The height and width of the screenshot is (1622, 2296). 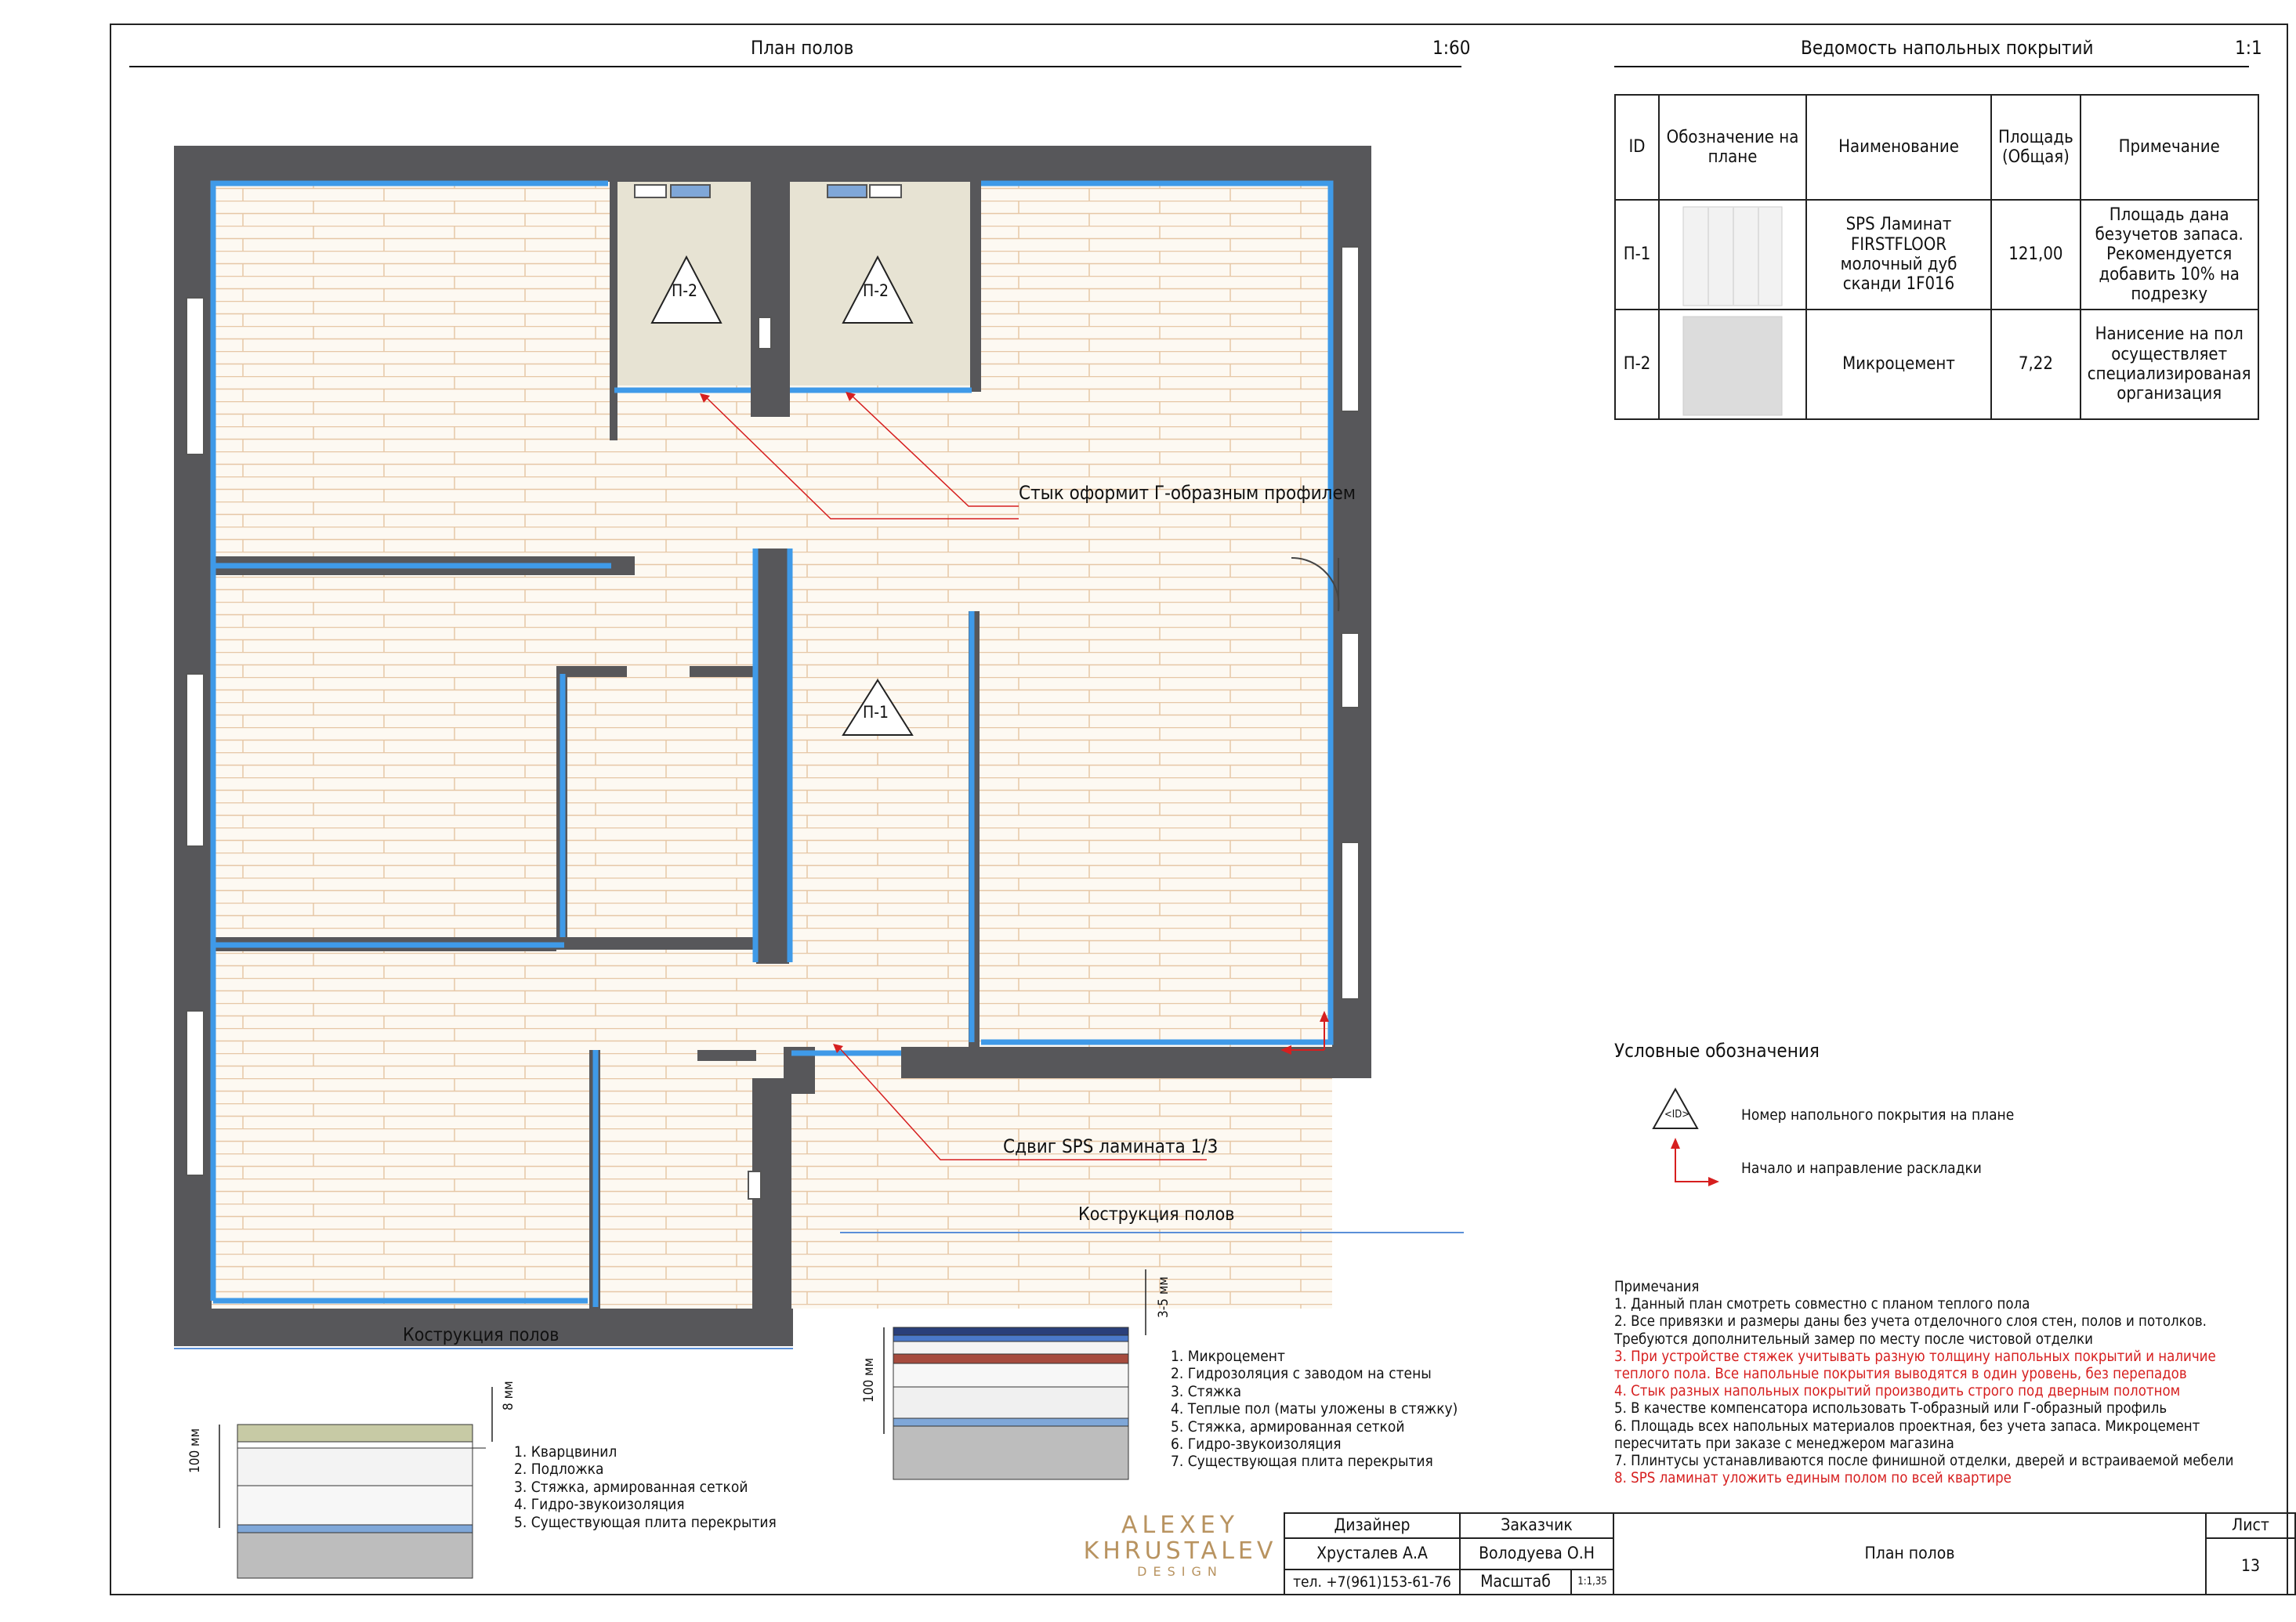 What do you see at coordinates (1372, 1553) in the screenshot?
I see `designer-name: Хрусталев А.А` at bounding box center [1372, 1553].